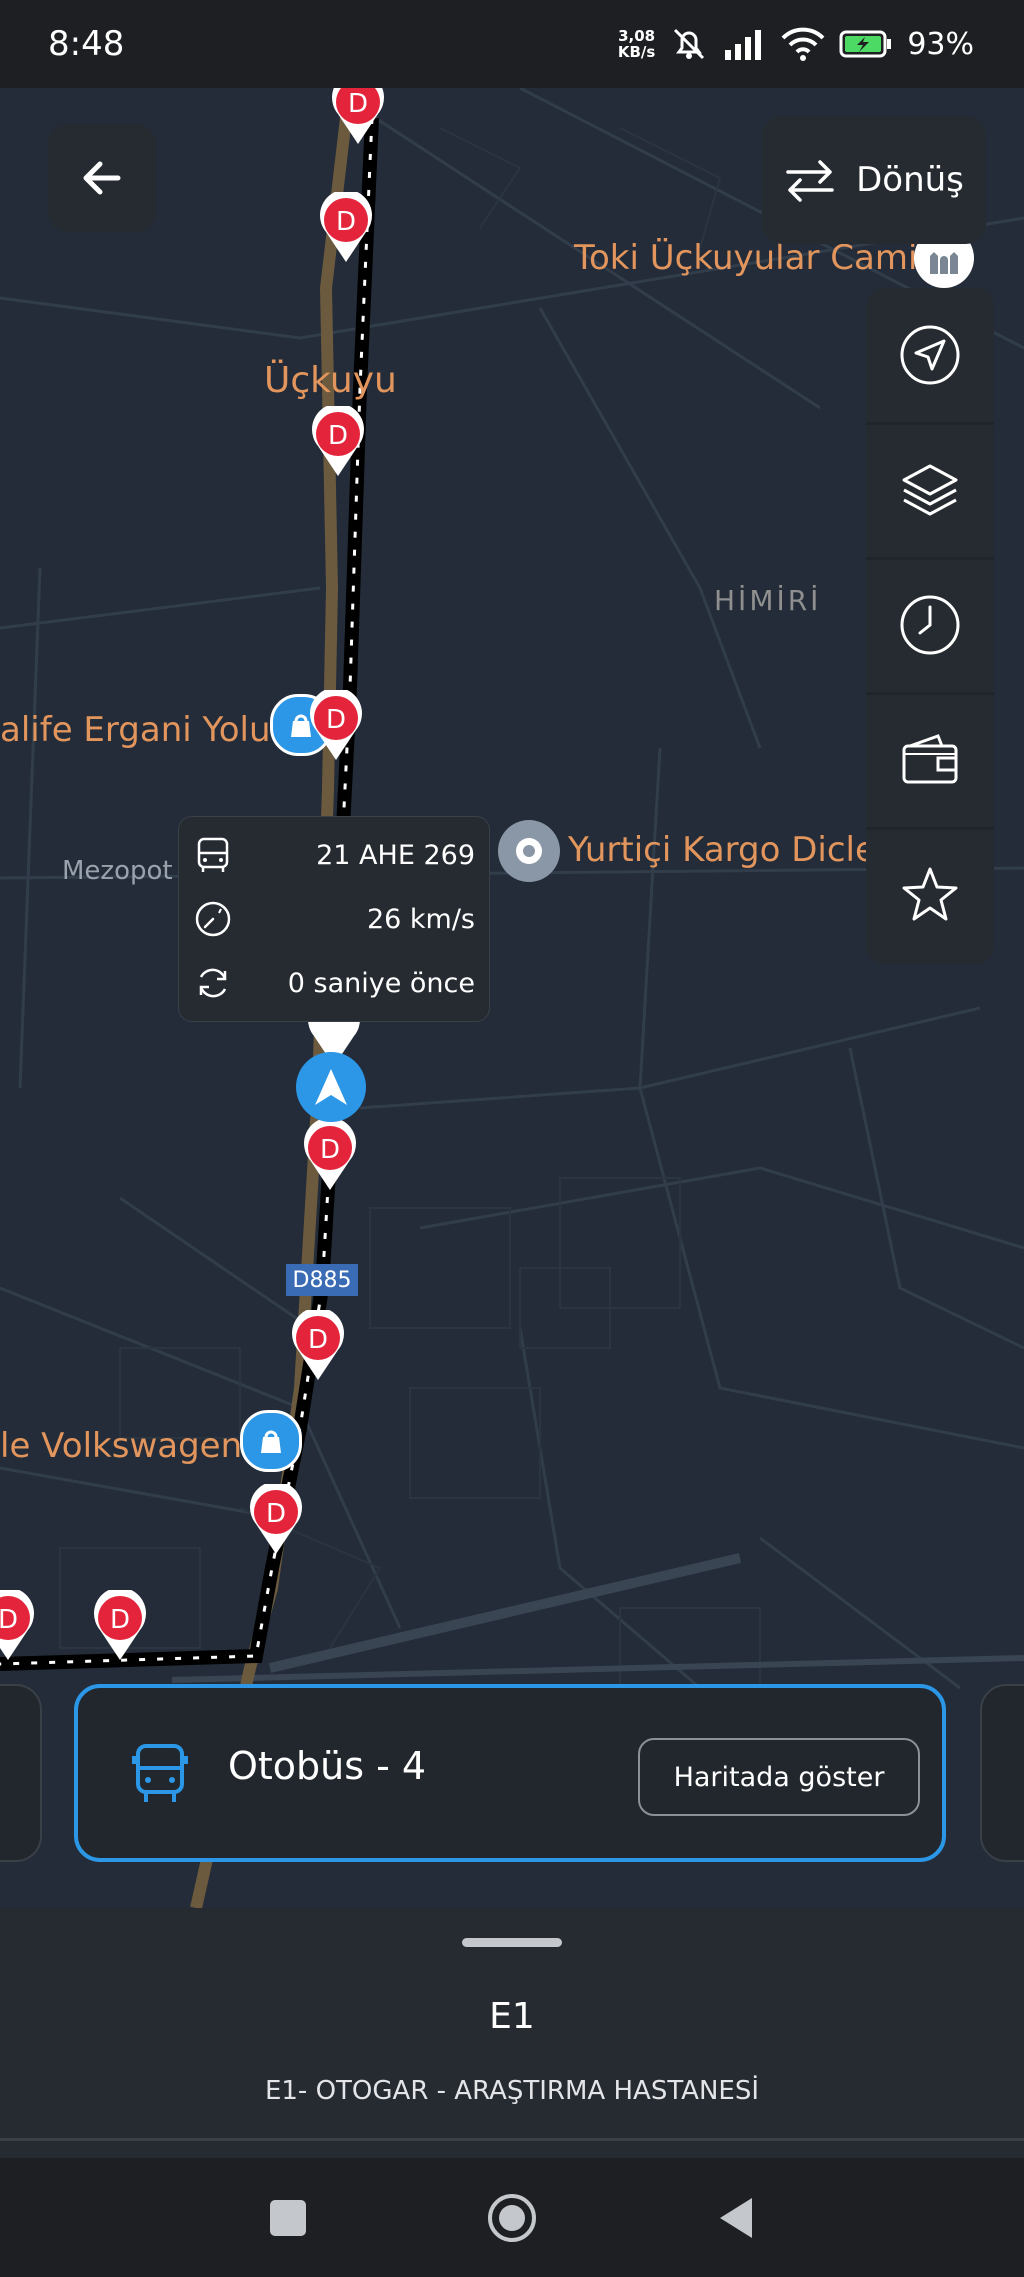 The image size is (1024, 2277). Describe the element at coordinates (1002, 1773) in the screenshot. I see `vehicle-card-next` at that location.